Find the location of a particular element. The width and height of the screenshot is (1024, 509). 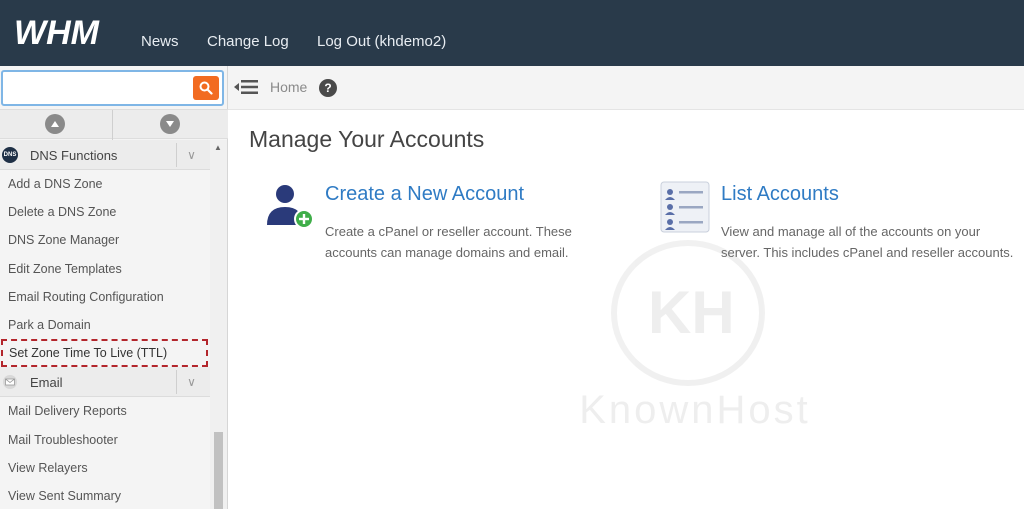

dns-icon: DNS is located at coordinates (10, 155).